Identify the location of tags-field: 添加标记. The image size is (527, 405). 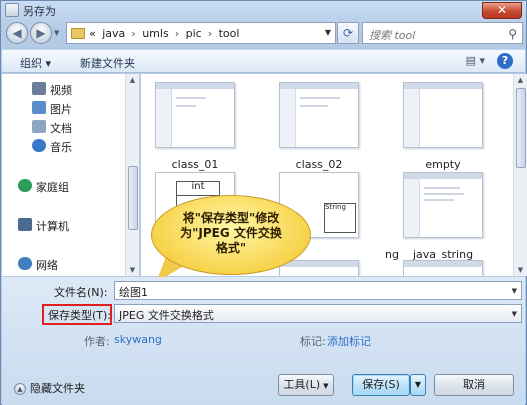
(349, 341).